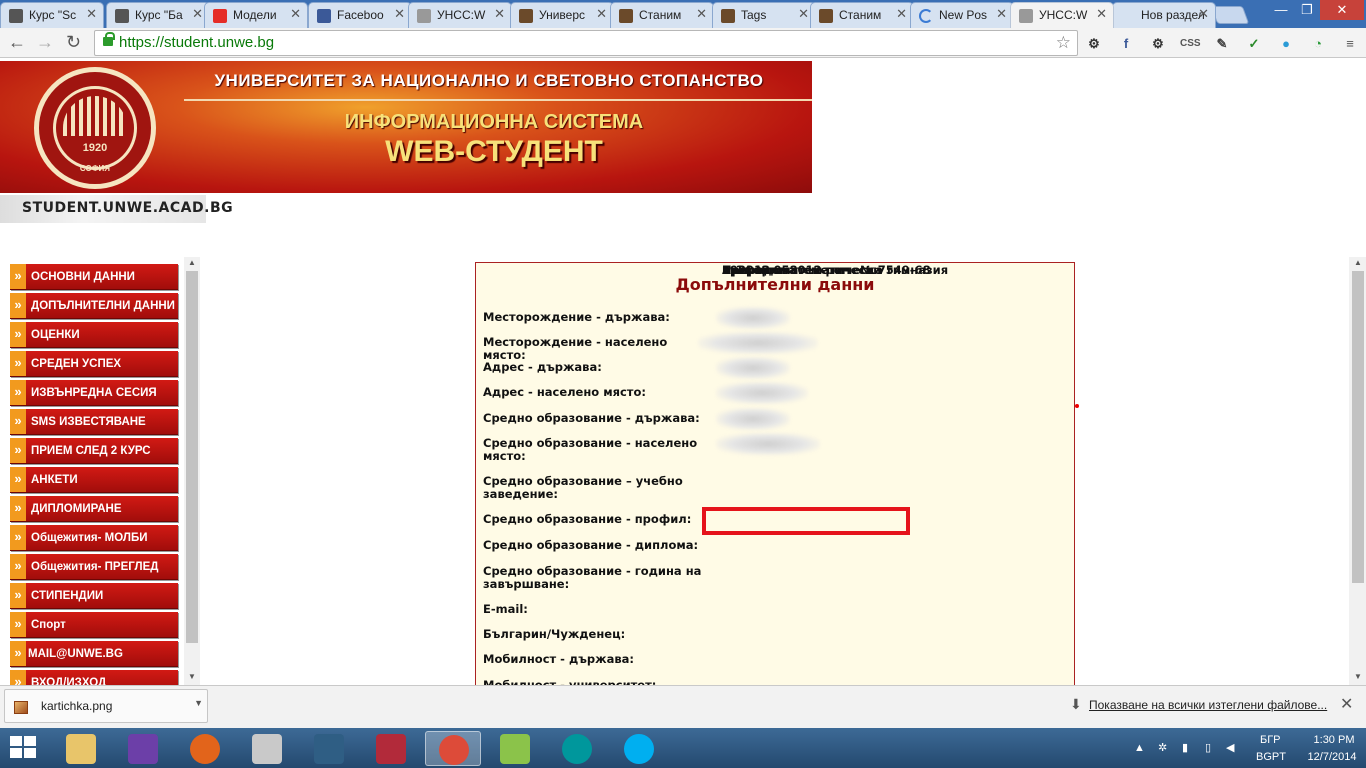 This screenshot has width=1366, height=768. Describe the element at coordinates (1211, 748) in the screenshot. I see `battery-icon: ▯` at that location.